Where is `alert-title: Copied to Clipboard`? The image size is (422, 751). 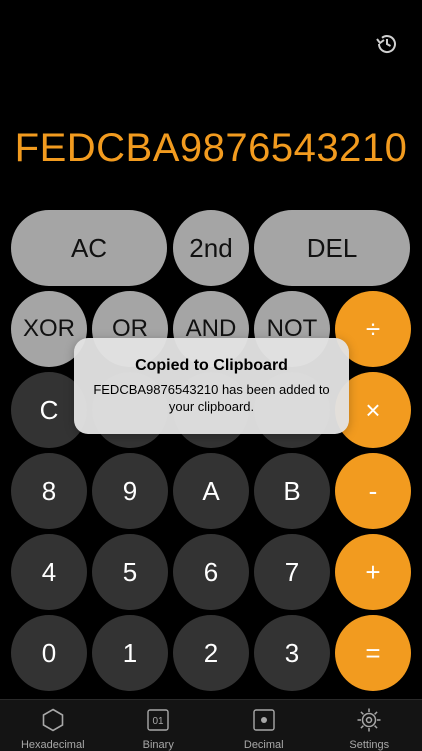
alert-title: Copied to Clipboard is located at coordinates (211, 366).